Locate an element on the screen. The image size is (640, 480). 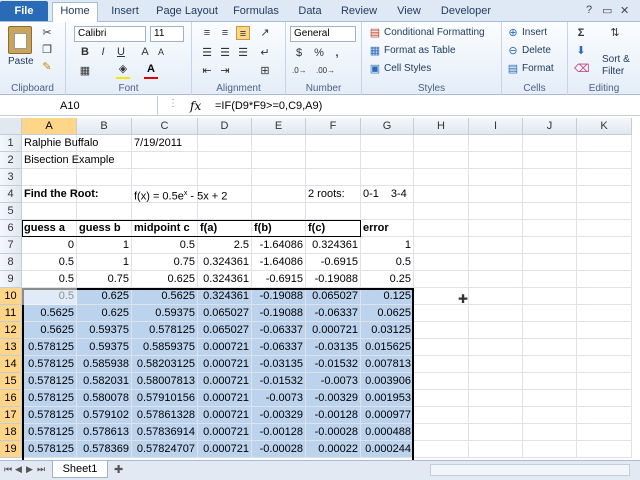
fill-icon: ⬇ is located at coordinates (581, 51).